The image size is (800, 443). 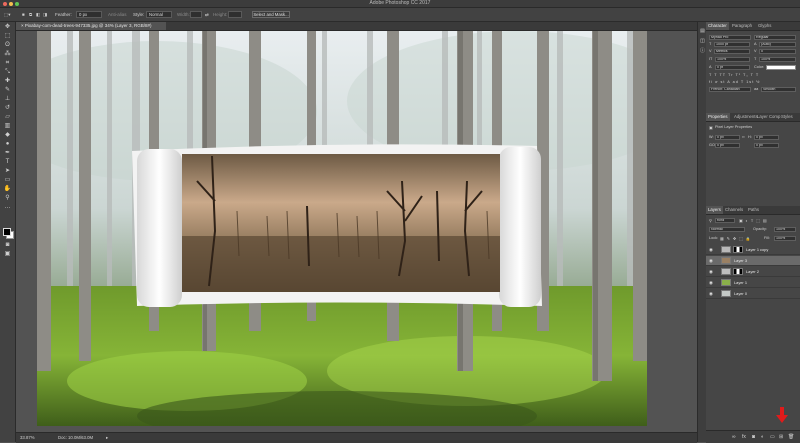 I want to click on add-selection-icon: ⧉, so click(x=30, y=14).